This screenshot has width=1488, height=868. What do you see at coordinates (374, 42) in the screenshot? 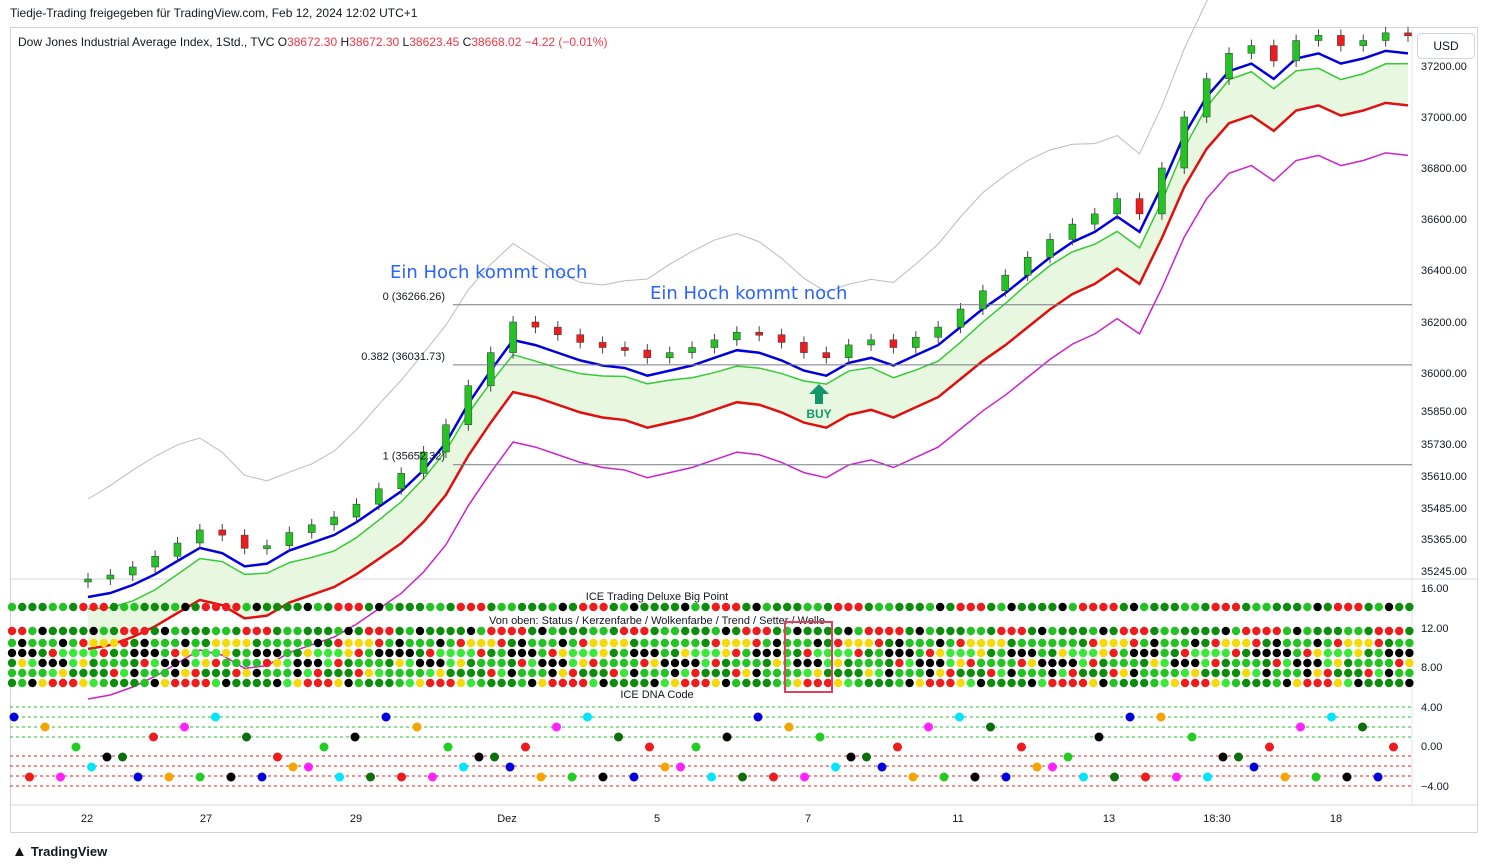
I see `high-value: 38672.30` at bounding box center [374, 42].